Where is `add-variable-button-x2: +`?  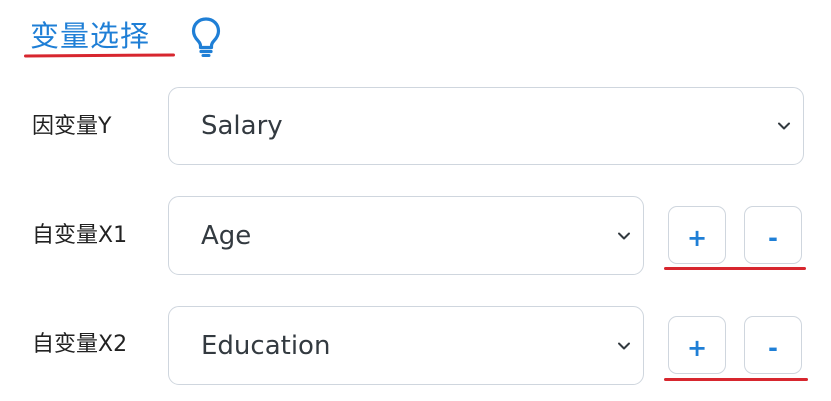
add-variable-button-x2: + is located at coordinates (697, 345).